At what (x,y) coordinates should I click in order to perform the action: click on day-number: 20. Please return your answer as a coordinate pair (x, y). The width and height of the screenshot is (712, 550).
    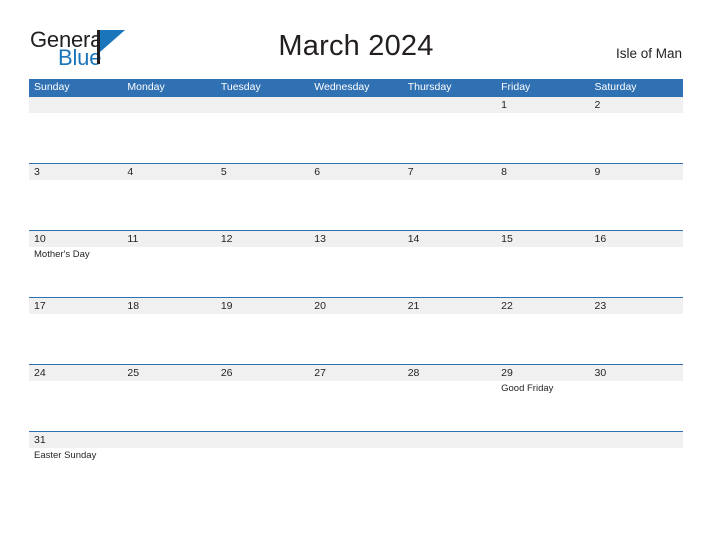
    Looking at the image, I should click on (320, 306).